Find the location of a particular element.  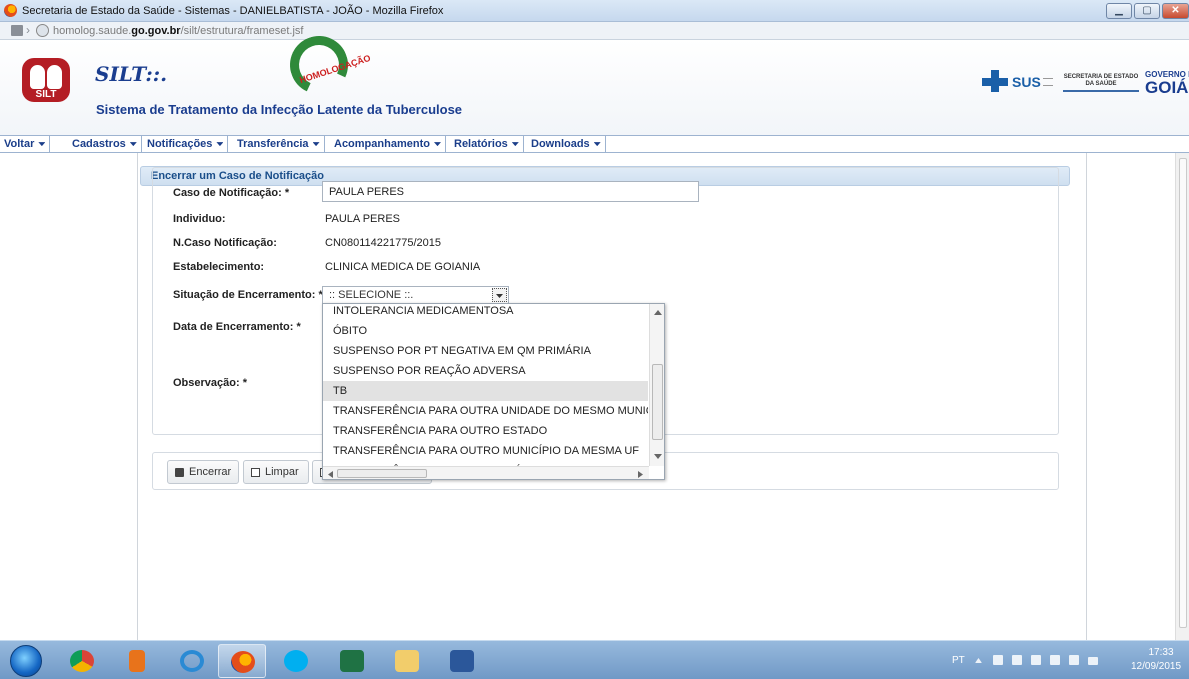

individuo-label: Individuo: is located at coordinates (199, 219).